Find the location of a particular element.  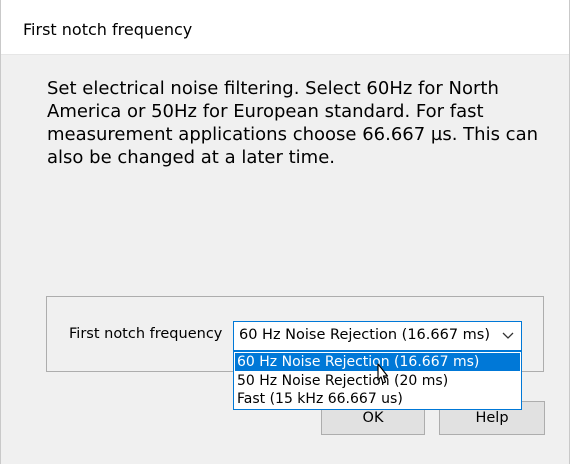

mouse-pointer-icon is located at coordinates (383, 373).